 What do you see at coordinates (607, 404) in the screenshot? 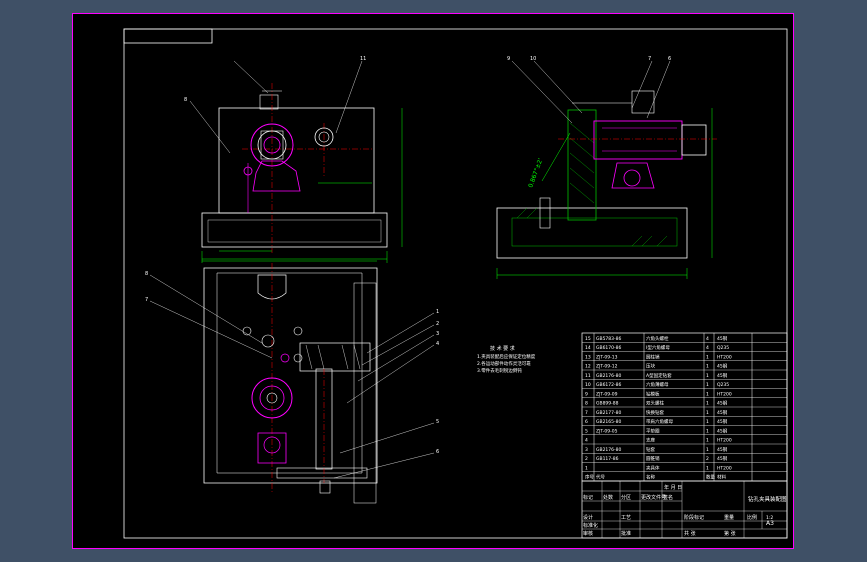
I see `bom-cell-code: GB899-88` at bounding box center [607, 404].